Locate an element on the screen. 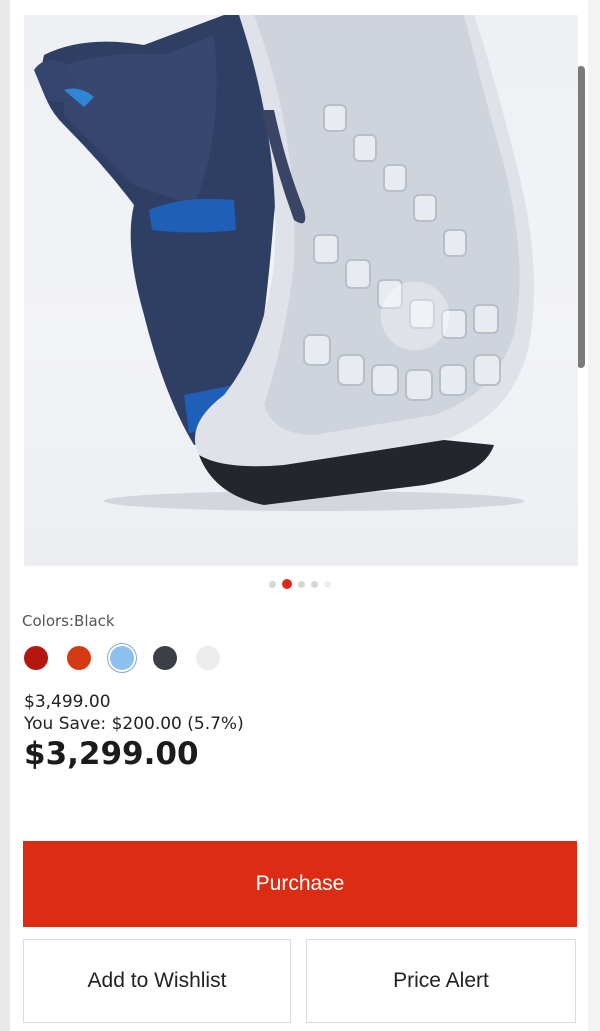 This screenshot has width=600, height=1031. colors-label: Colors:Black is located at coordinates (68, 621).